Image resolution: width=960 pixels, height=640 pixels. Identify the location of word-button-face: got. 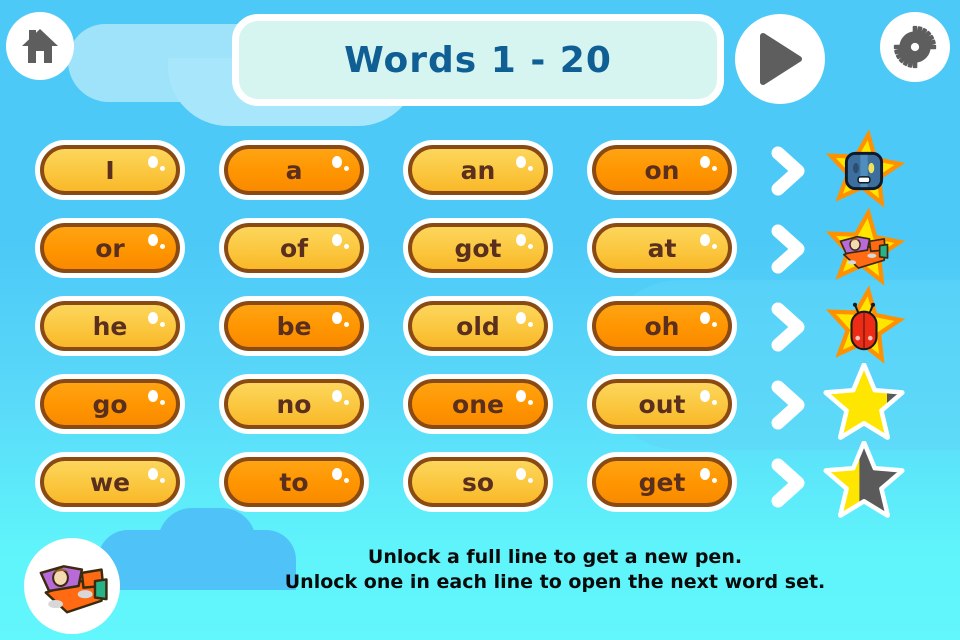
(478, 248).